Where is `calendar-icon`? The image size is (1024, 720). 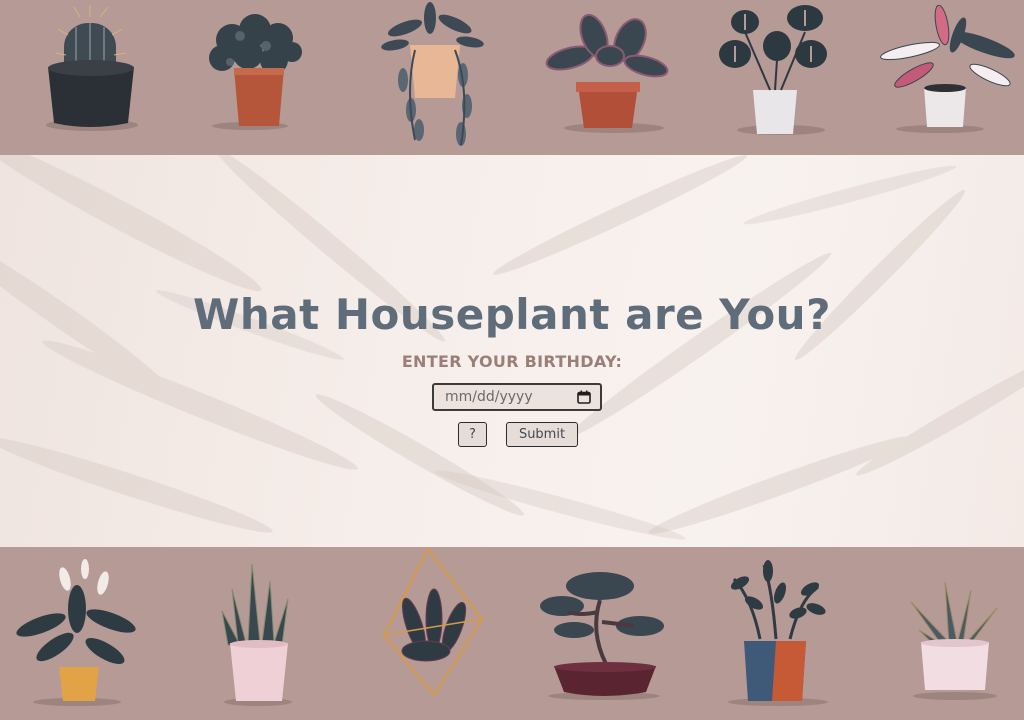 calendar-icon is located at coordinates (584, 397).